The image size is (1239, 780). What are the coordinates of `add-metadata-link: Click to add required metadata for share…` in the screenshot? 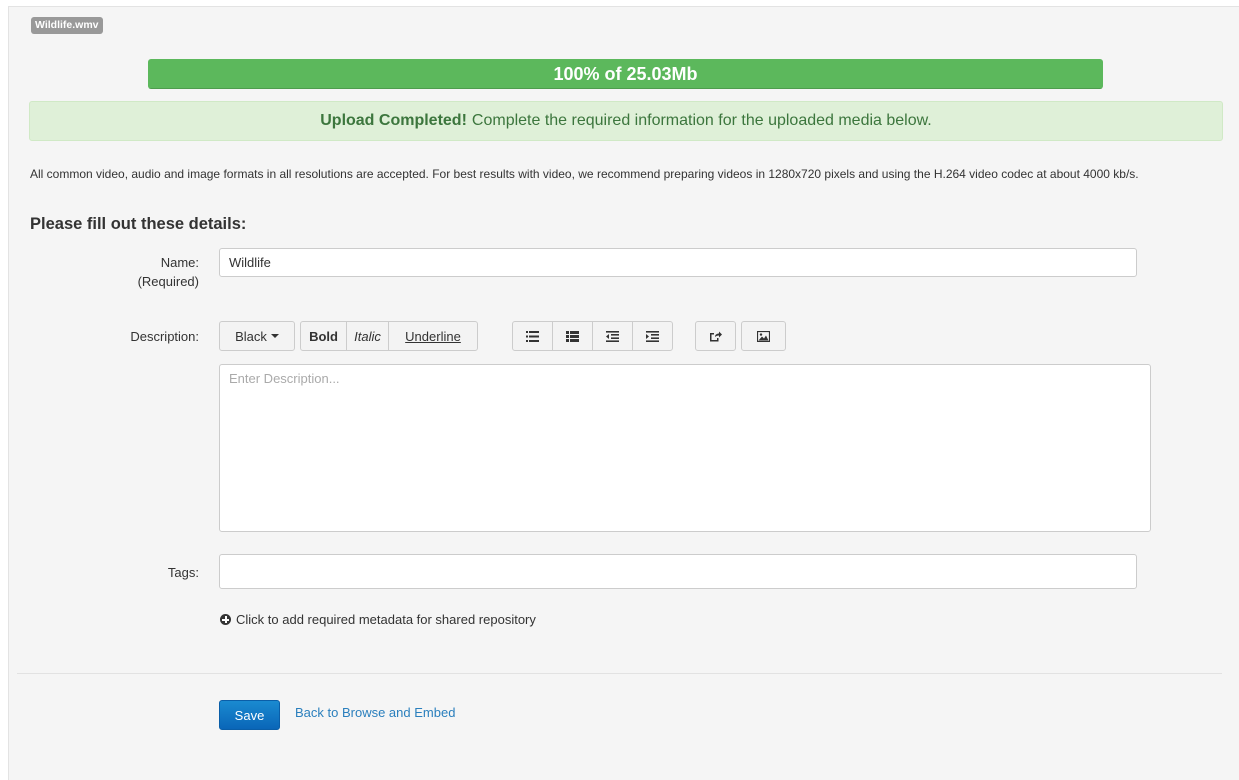 It's located at (378, 619).